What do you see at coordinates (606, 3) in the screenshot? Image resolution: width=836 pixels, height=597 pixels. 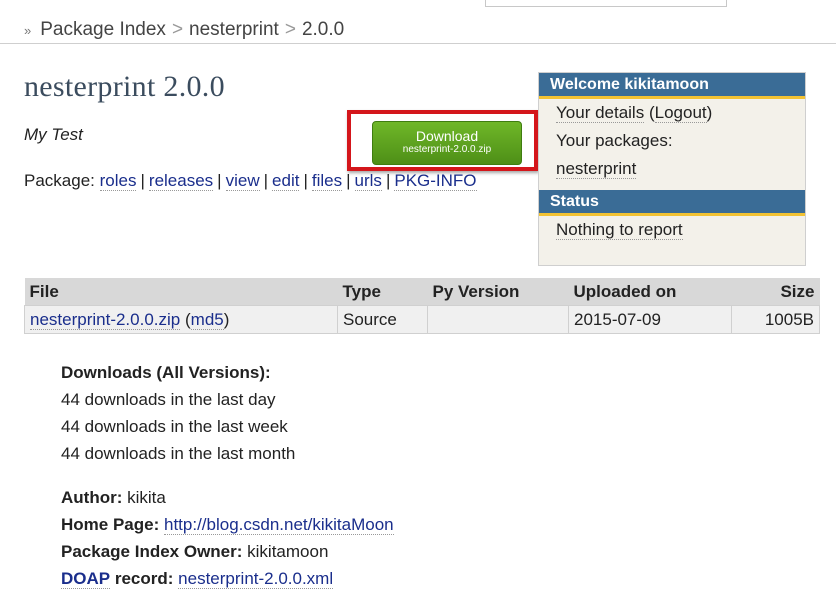 I see `search-box-edge` at bounding box center [606, 3].